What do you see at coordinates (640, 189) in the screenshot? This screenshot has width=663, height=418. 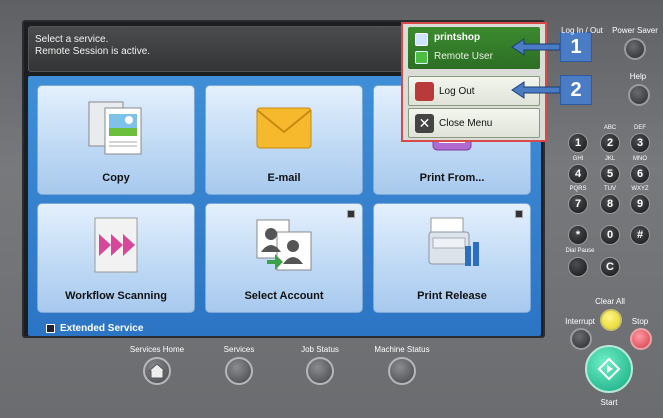 I see `key-9-letters: WXYZ` at bounding box center [640, 189].